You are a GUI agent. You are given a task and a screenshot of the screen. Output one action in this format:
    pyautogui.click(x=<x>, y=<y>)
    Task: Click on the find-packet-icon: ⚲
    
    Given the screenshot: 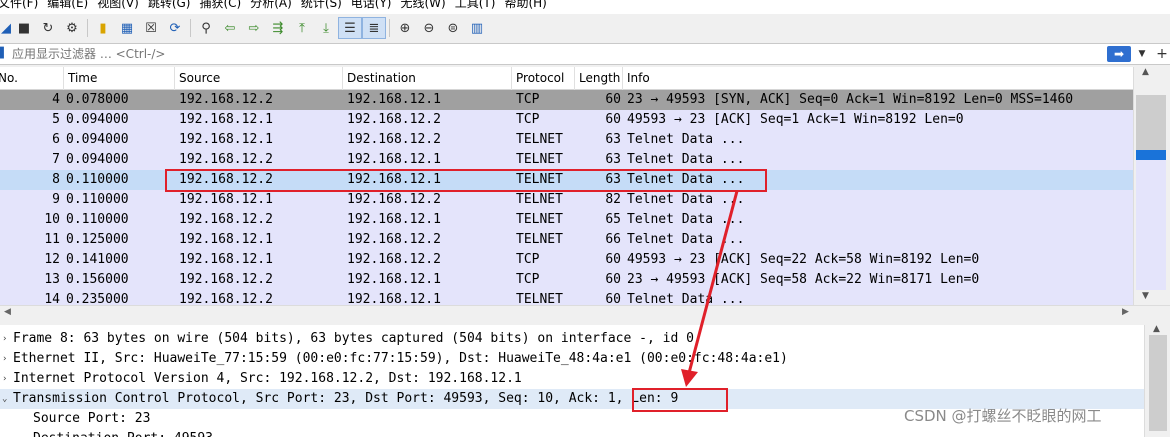 What is the action you would take?
    pyautogui.click(x=206, y=28)
    